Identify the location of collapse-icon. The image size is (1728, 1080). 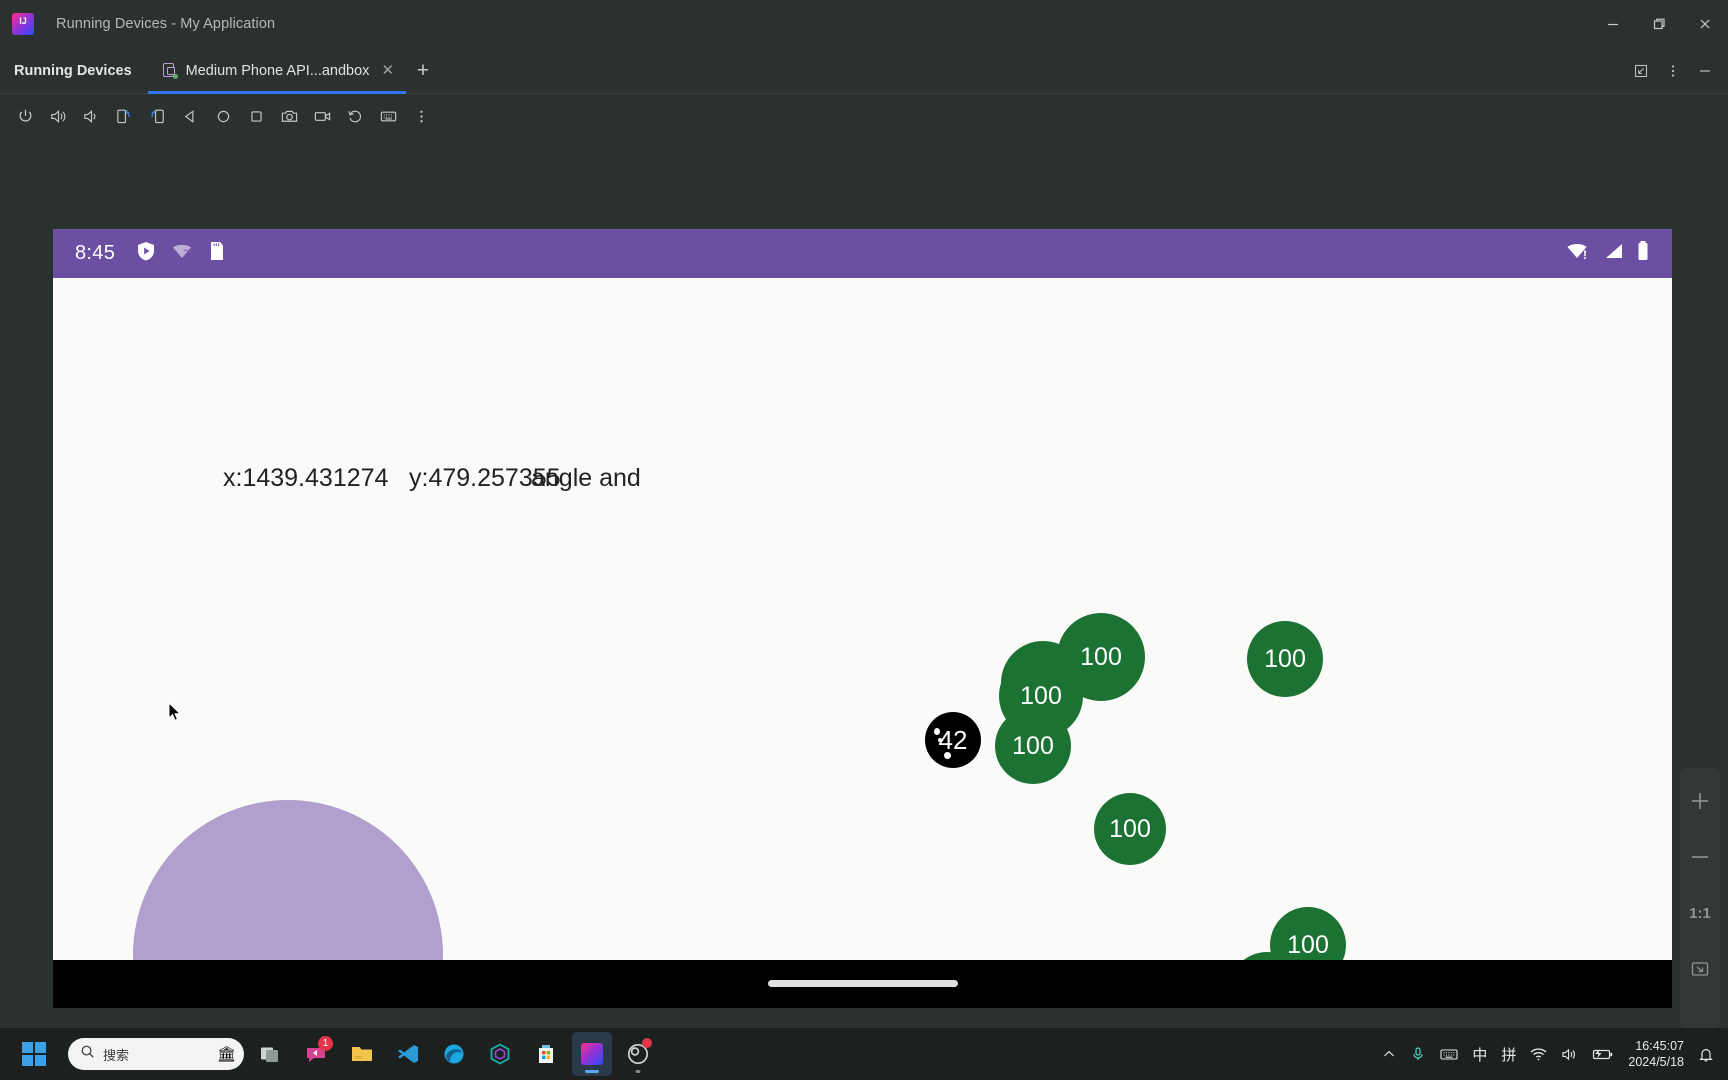
(1641, 71).